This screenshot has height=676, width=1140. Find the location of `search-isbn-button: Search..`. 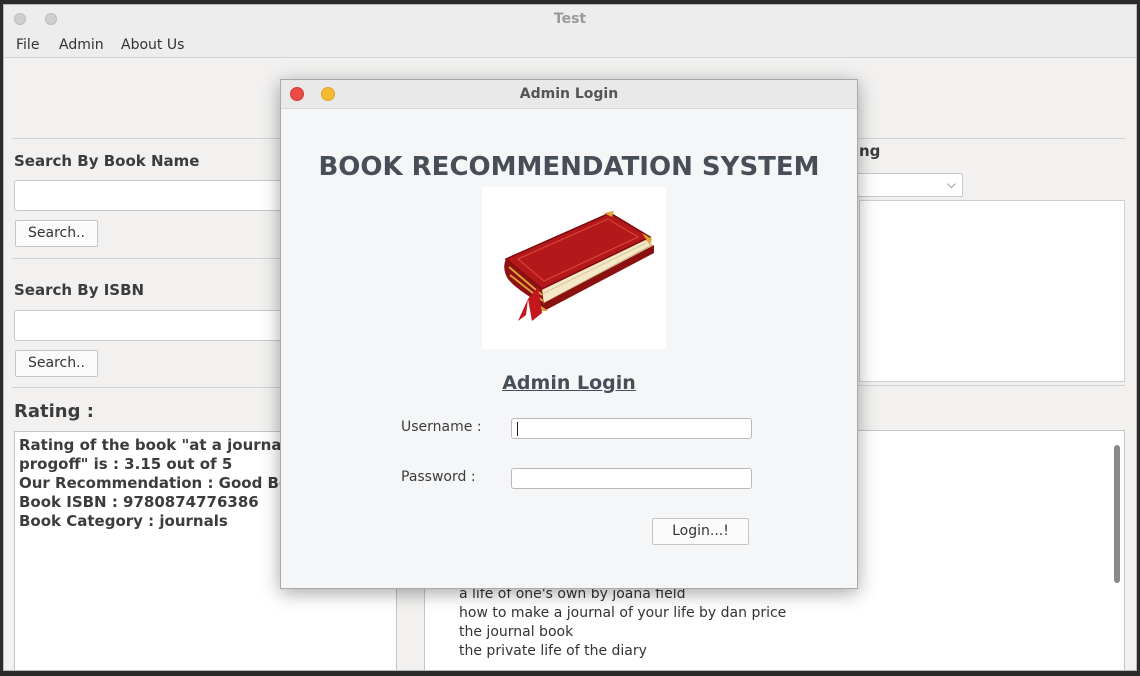

search-isbn-button: Search.. is located at coordinates (56, 363).